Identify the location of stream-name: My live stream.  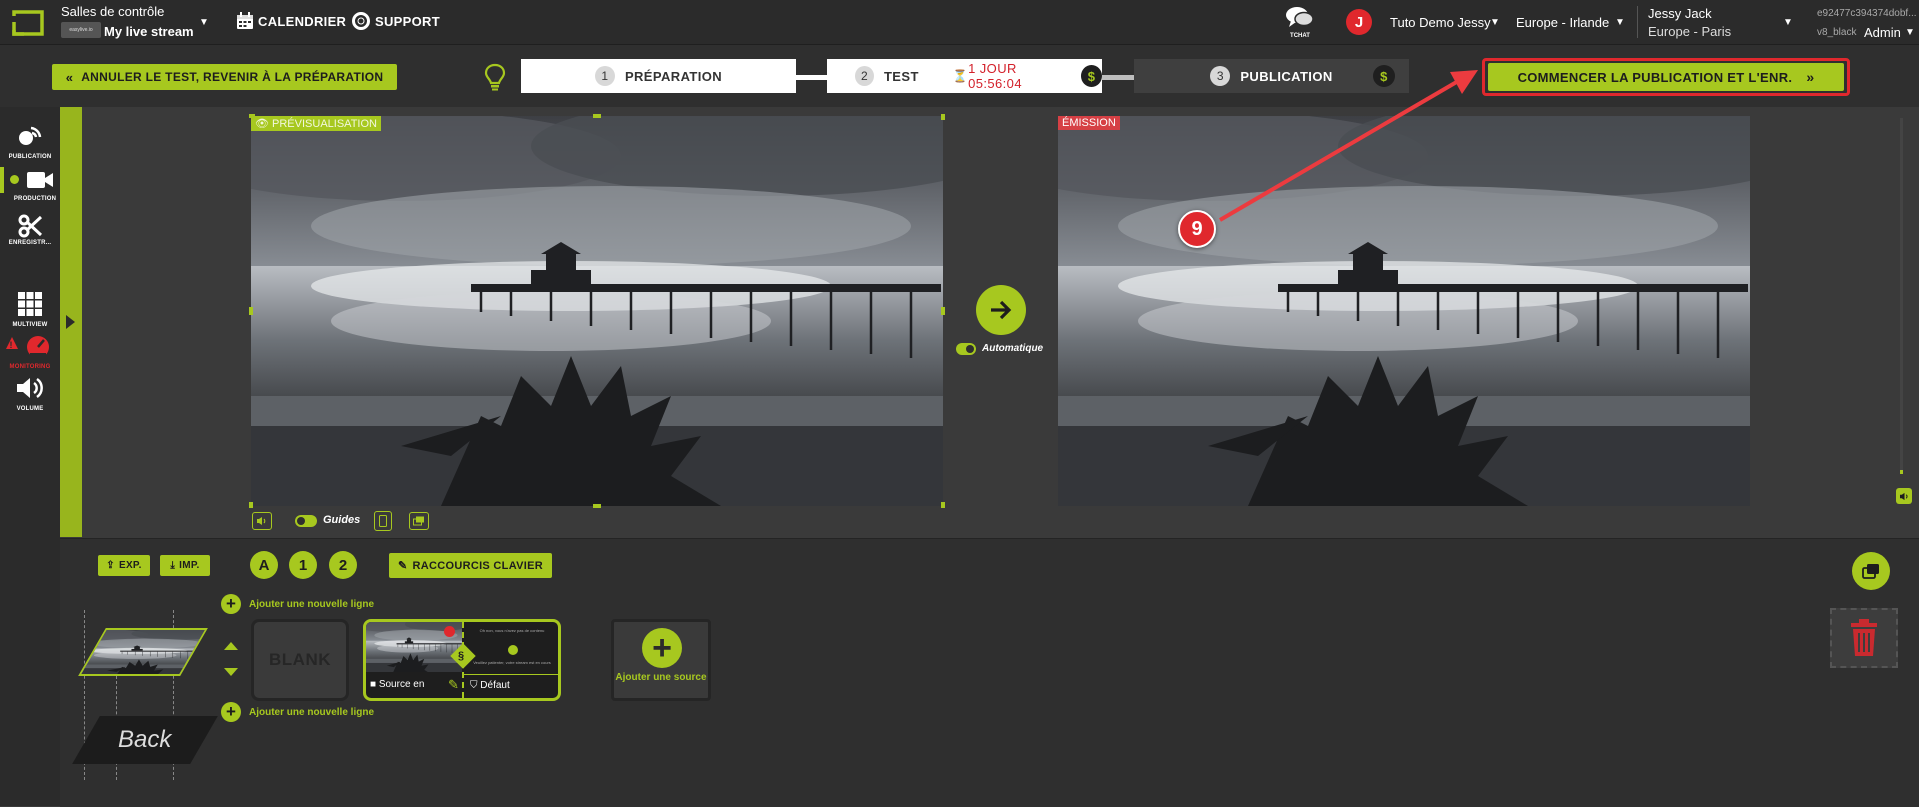
(149, 31).